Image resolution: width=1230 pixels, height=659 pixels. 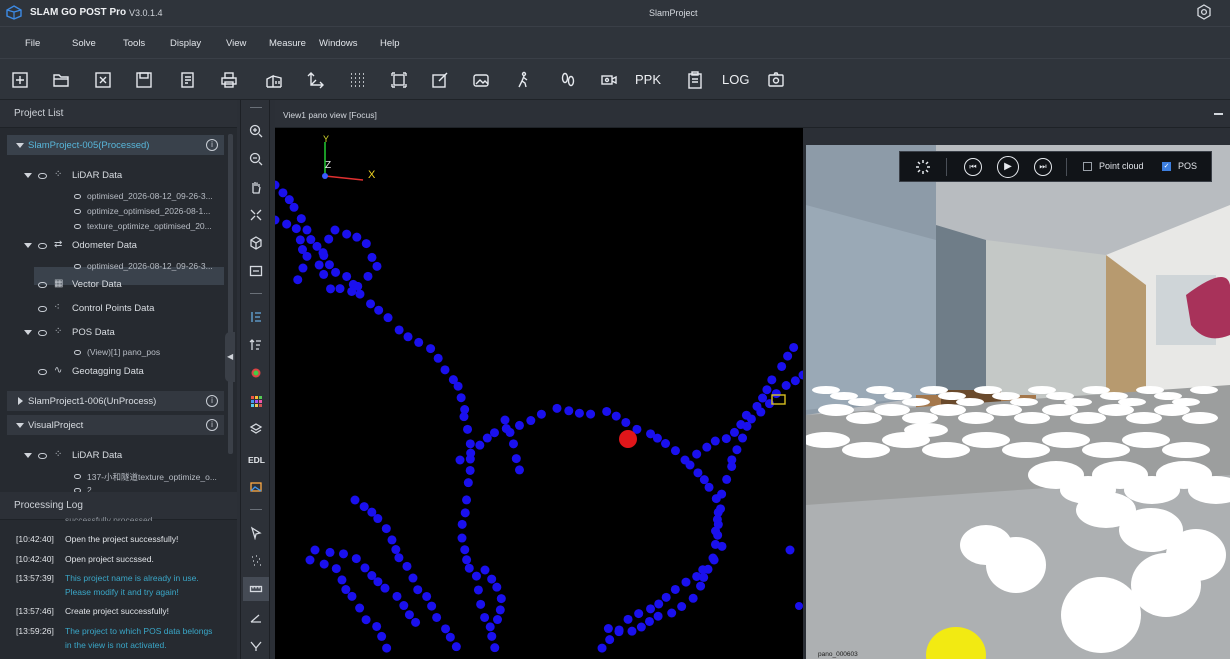 I want to click on project-name-2: SlamProject1-006(UnProcess), so click(x=92, y=401).